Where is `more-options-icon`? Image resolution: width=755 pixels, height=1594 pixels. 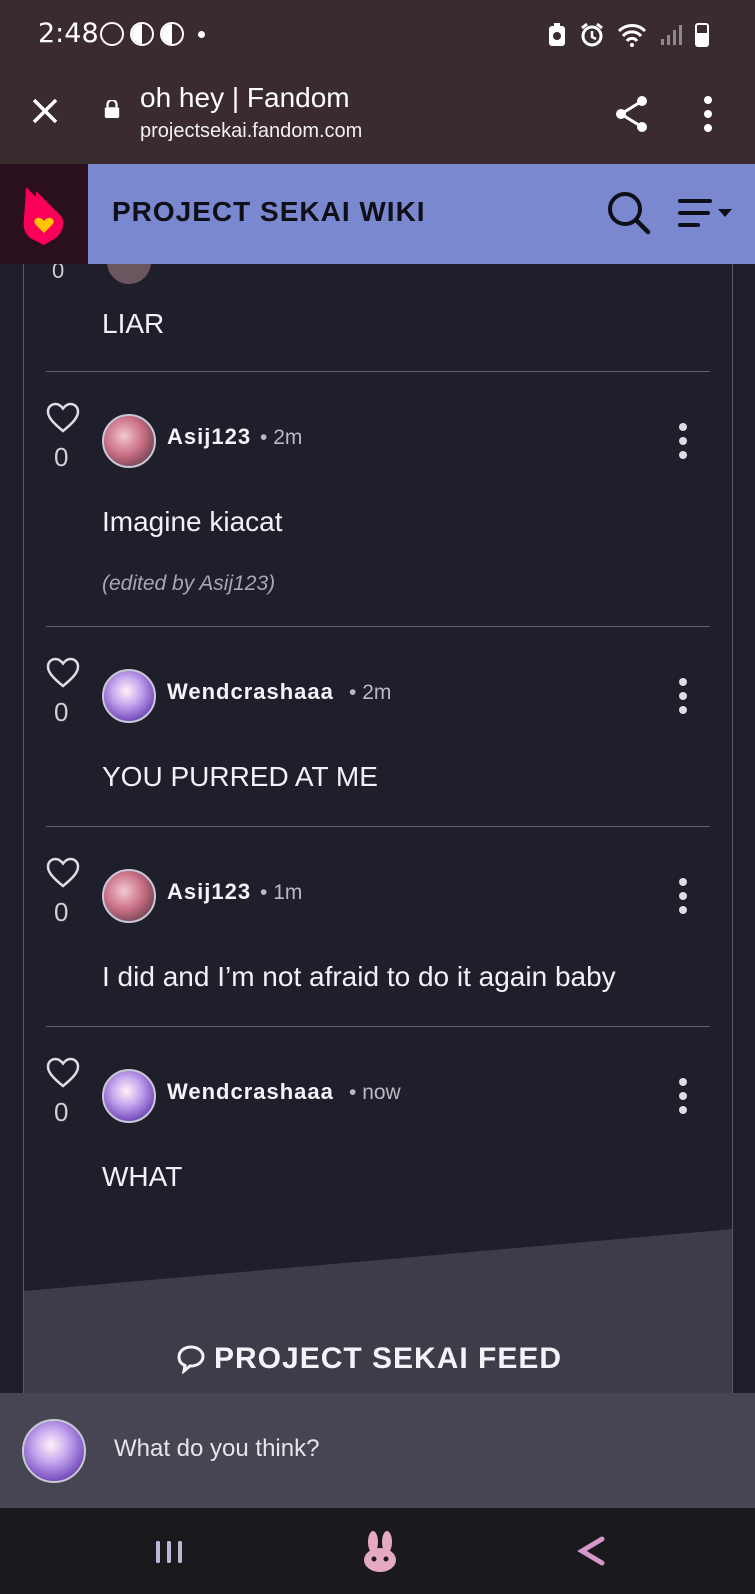
more-options-icon is located at coordinates (708, 114).